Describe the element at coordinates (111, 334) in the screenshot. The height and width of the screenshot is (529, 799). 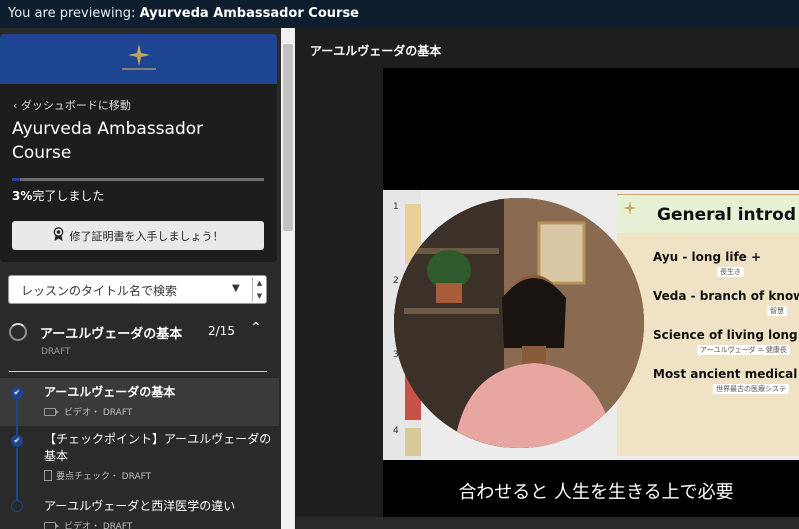
I see `section-title: アーユルヴェーダの基本` at that location.